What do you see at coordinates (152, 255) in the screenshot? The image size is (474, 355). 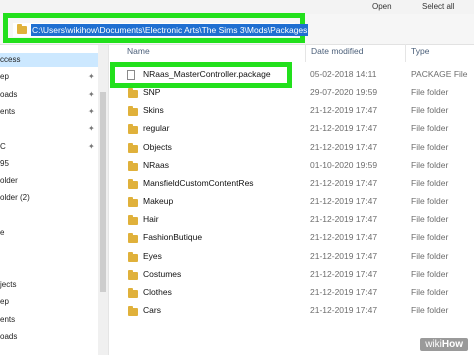 I see `file-name: Eyes` at bounding box center [152, 255].